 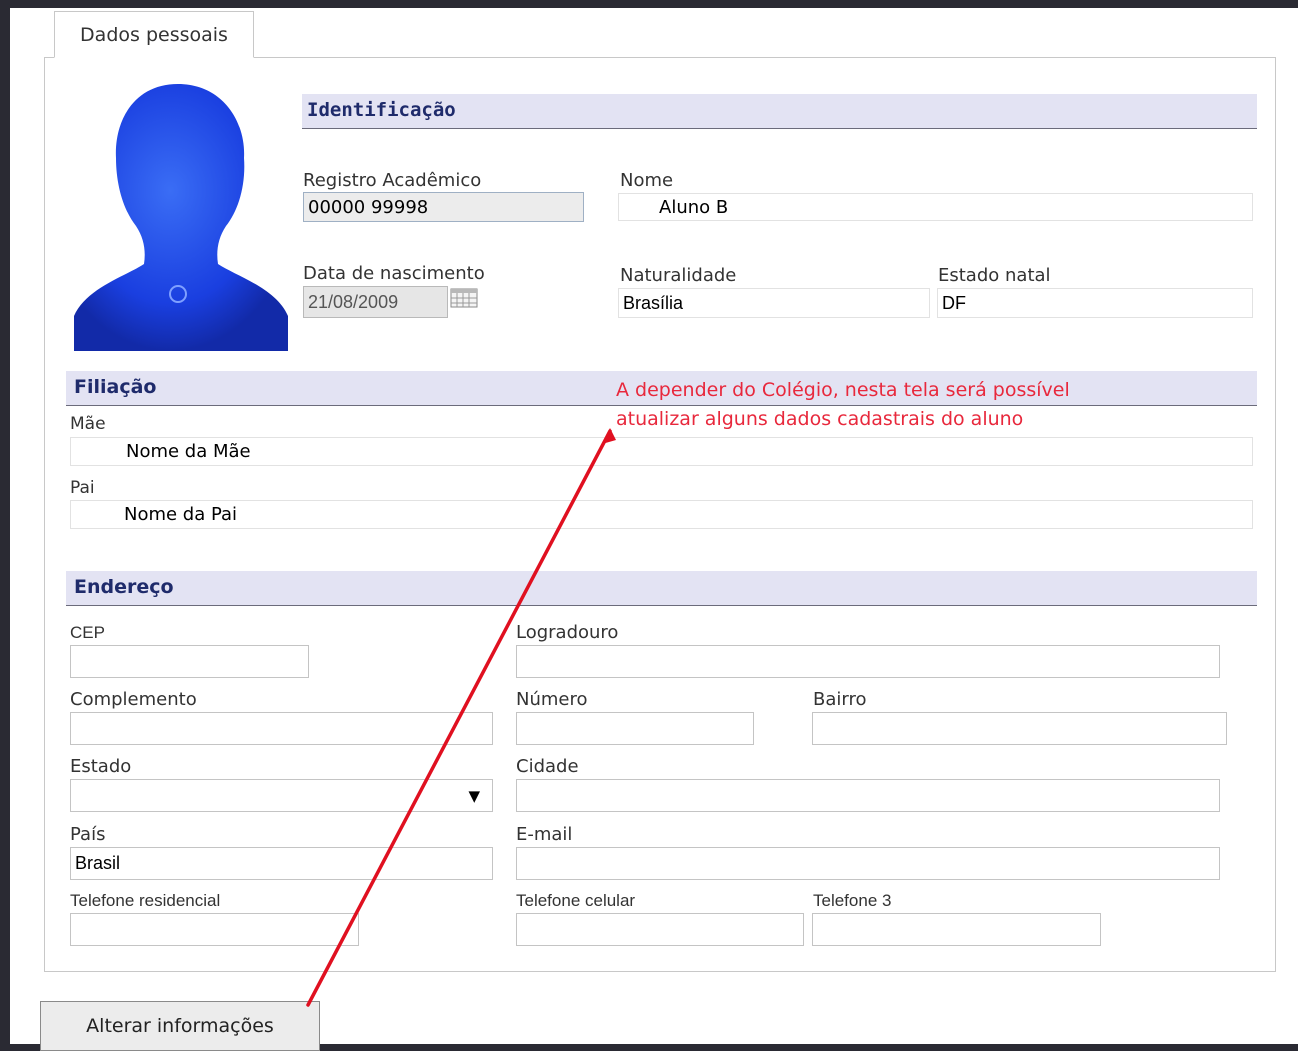 I want to click on pai-value: Nome da Pai, so click(x=181, y=514).